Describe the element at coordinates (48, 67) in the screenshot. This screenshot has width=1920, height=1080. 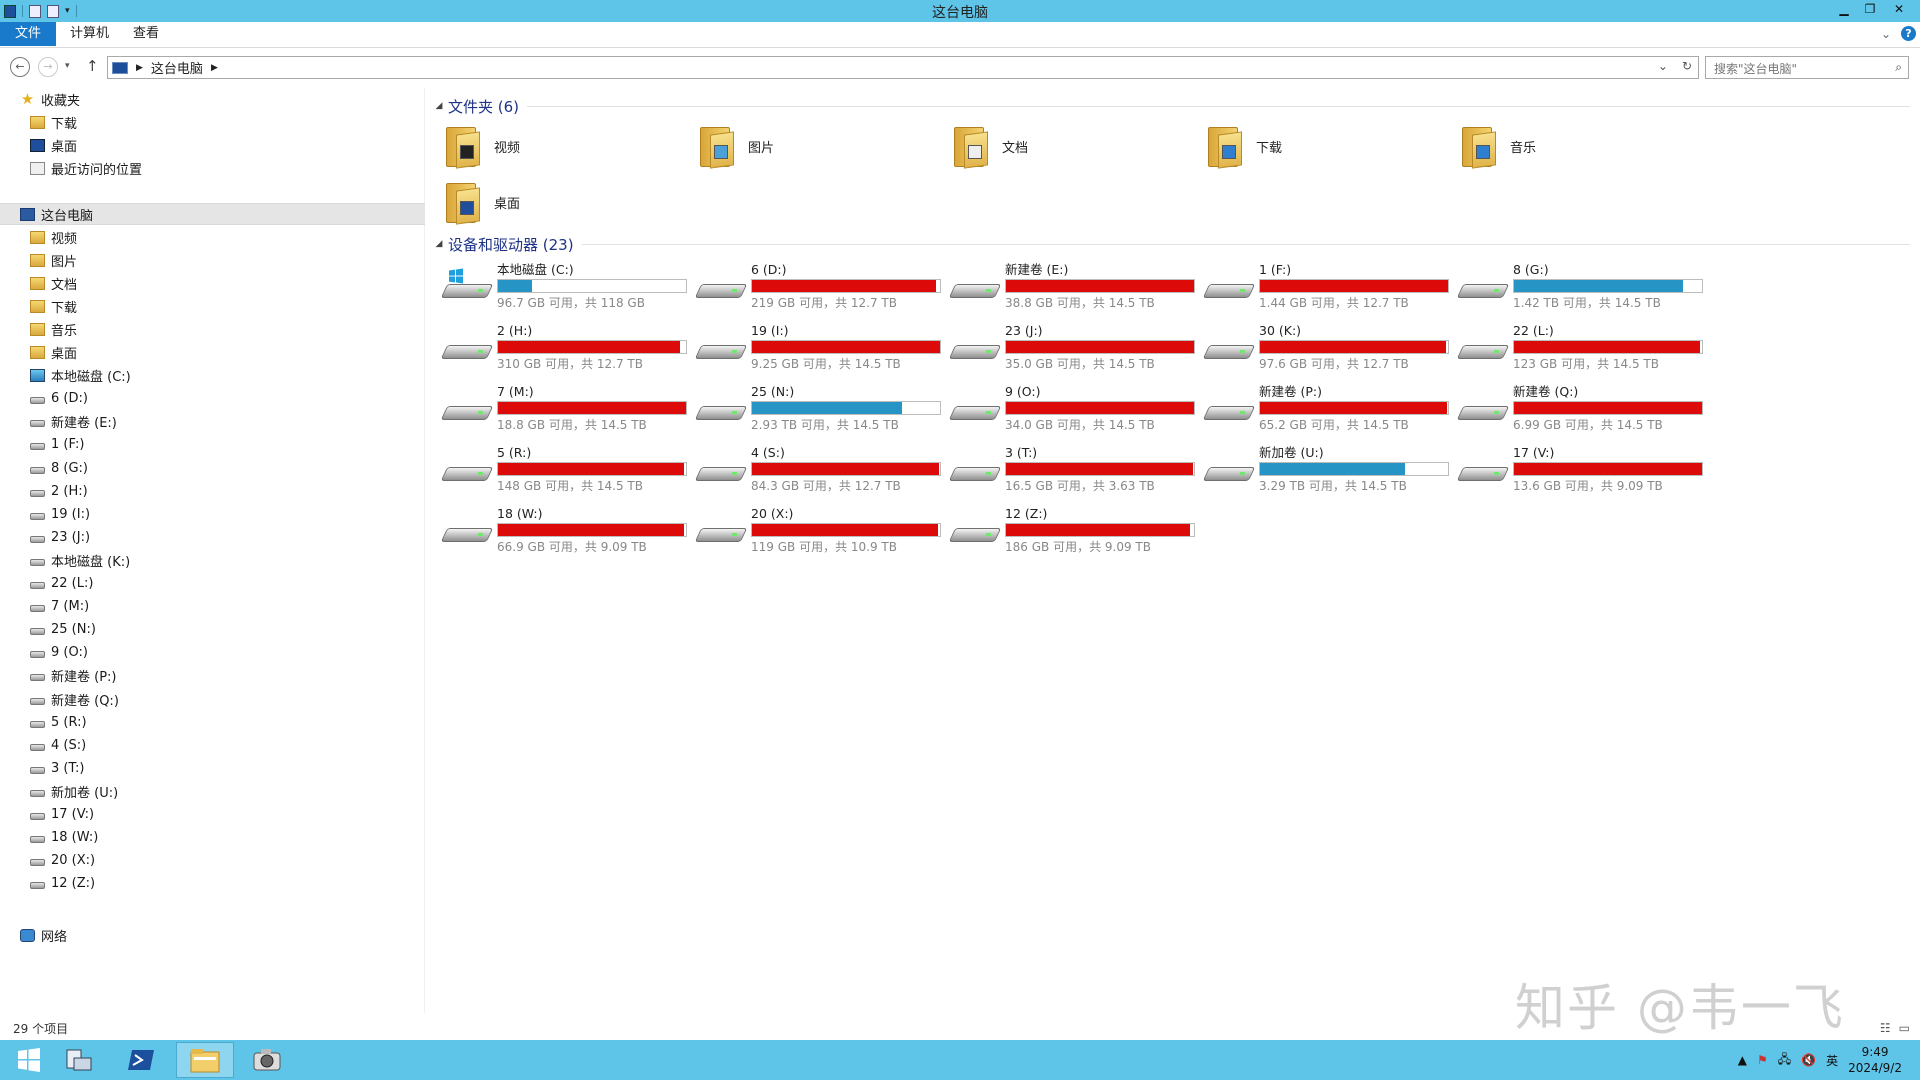
I see `forward-button: →` at that location.